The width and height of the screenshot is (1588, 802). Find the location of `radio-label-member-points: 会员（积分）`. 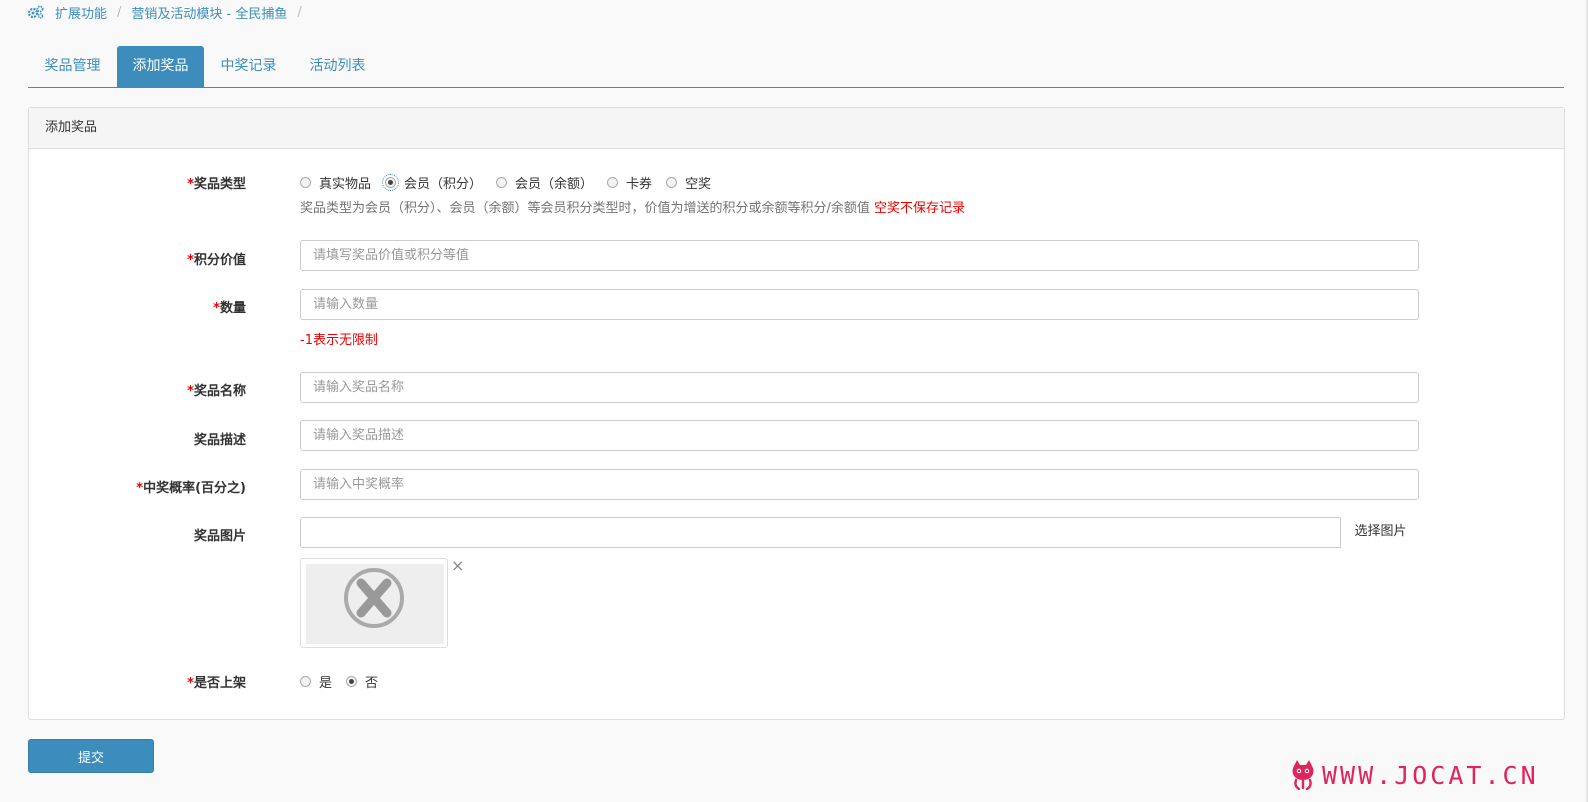

radio-label-member-points: 会员（积分） is located at coordinates (443, 182).